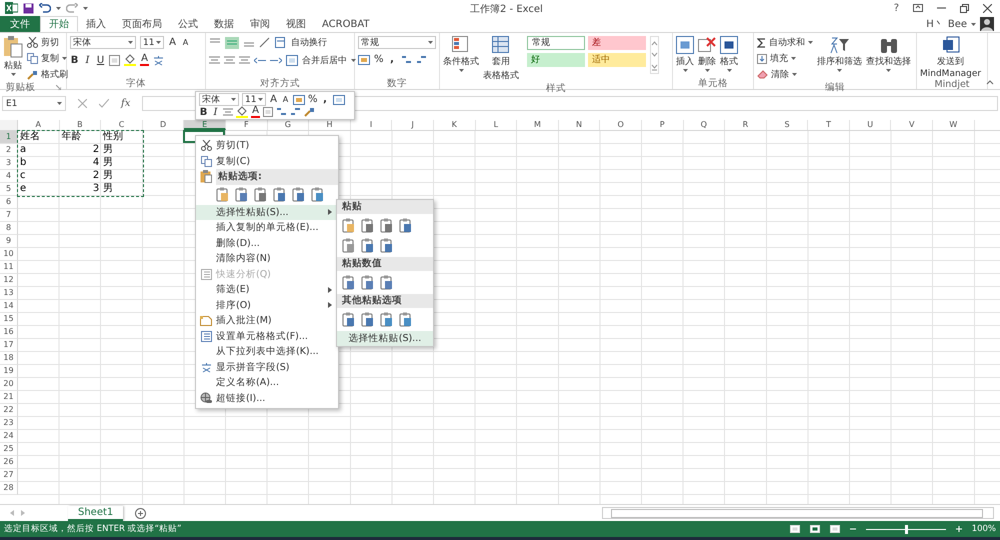 The width and height of the screenshot is (1000, 540). What do you see at coordinates (787, 125) in the screenshot?
I see `column-header: S` at bounding box center [787, 125].